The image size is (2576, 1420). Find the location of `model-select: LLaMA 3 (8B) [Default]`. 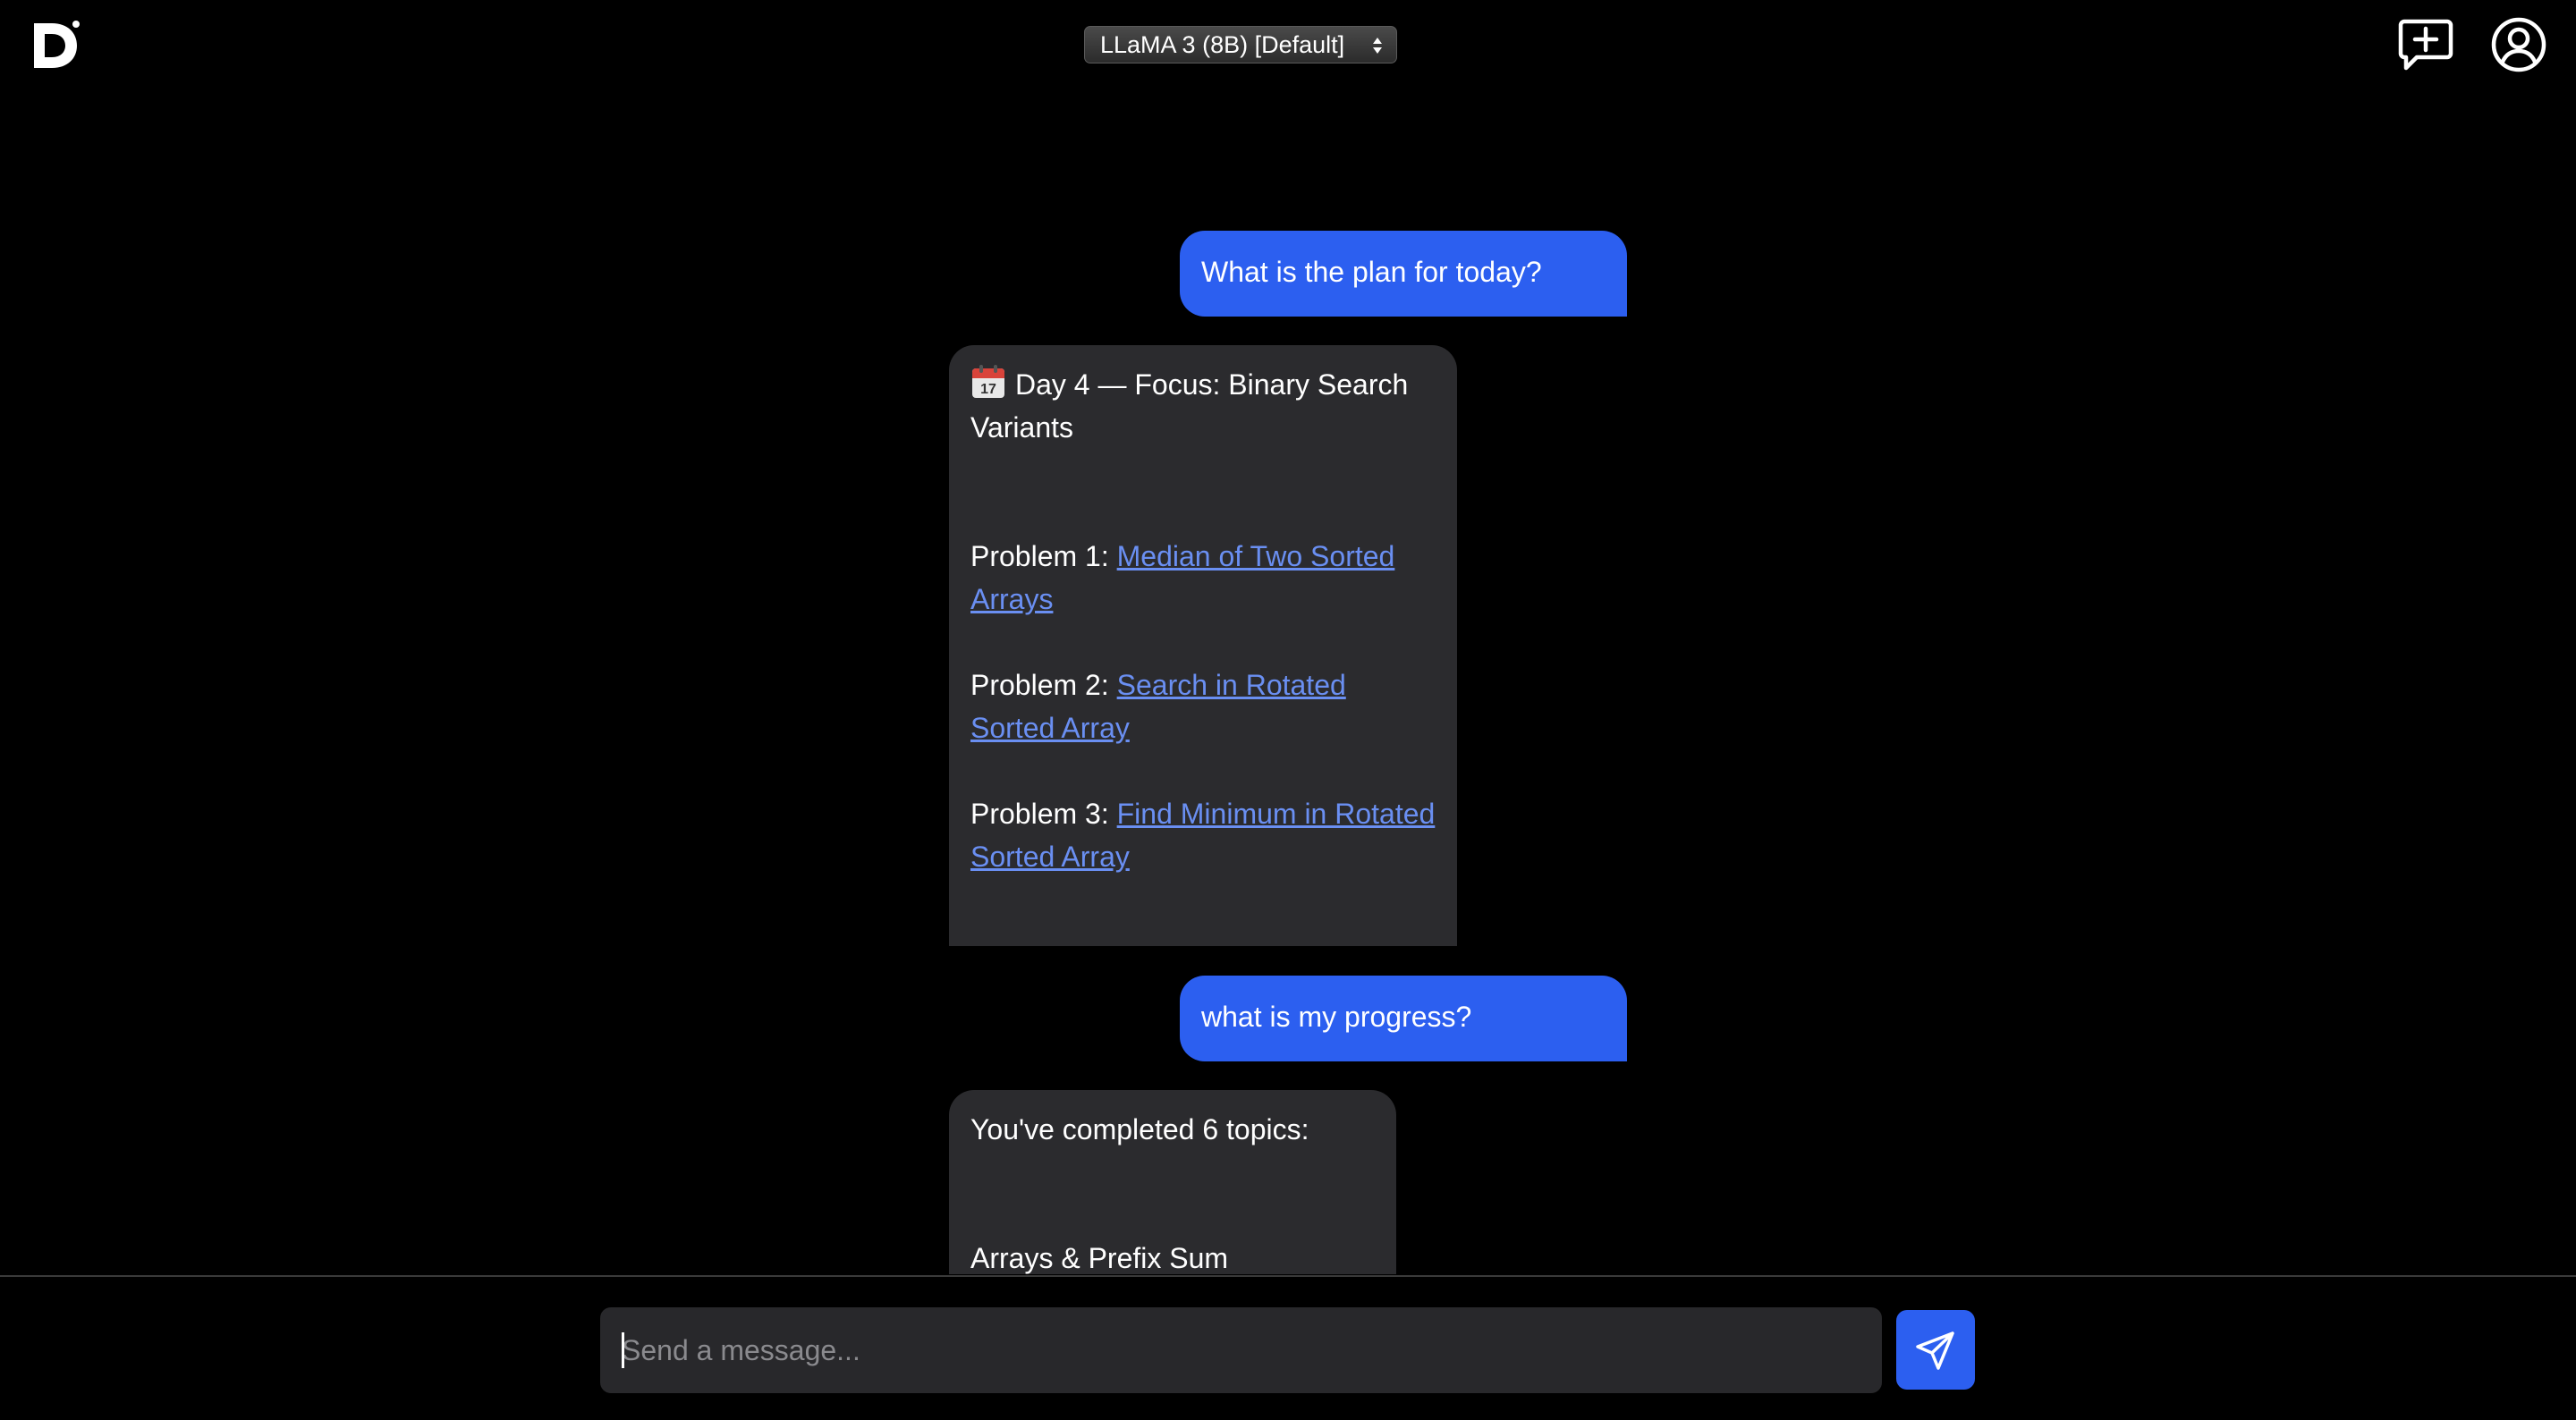

model-select: LLaMA 3 (8B) [Default] is located at coordinates (1240, 45).